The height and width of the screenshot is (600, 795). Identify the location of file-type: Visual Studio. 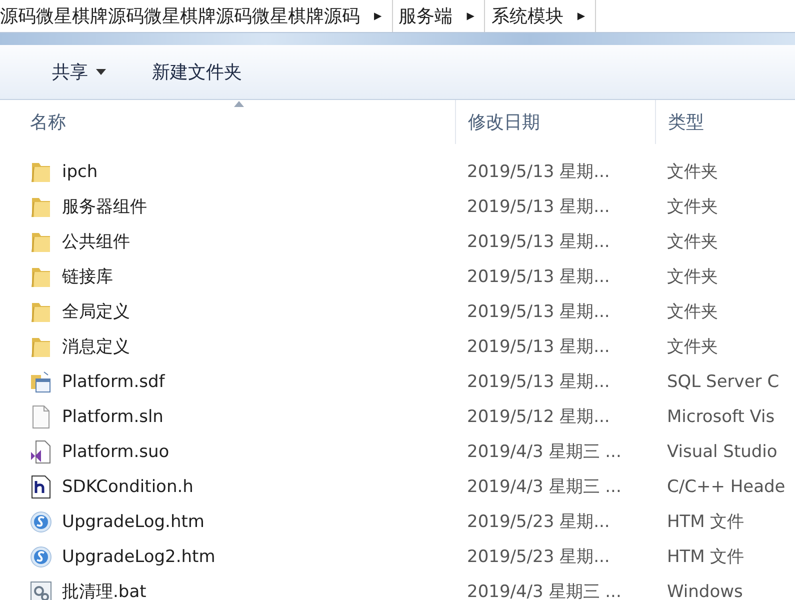
(722, 452).